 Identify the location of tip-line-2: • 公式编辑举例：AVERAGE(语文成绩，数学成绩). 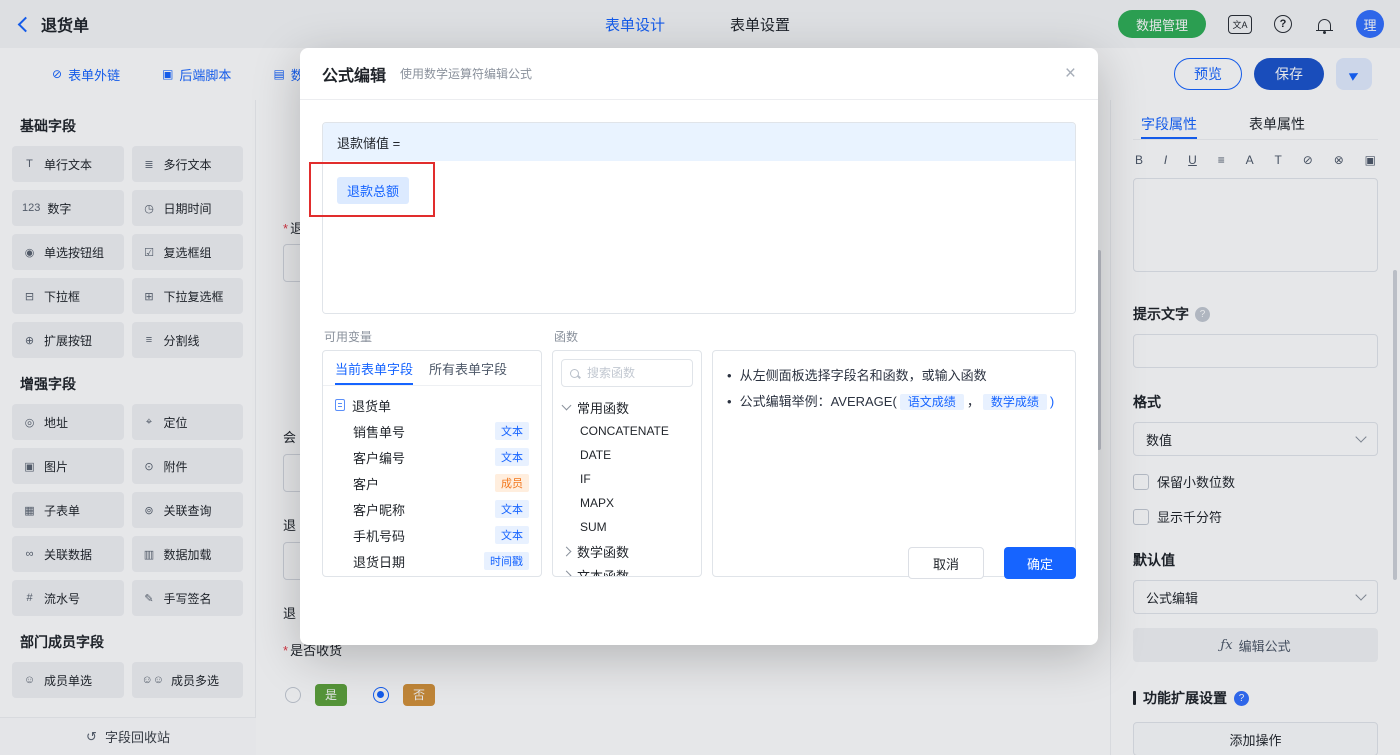
(894, 402).